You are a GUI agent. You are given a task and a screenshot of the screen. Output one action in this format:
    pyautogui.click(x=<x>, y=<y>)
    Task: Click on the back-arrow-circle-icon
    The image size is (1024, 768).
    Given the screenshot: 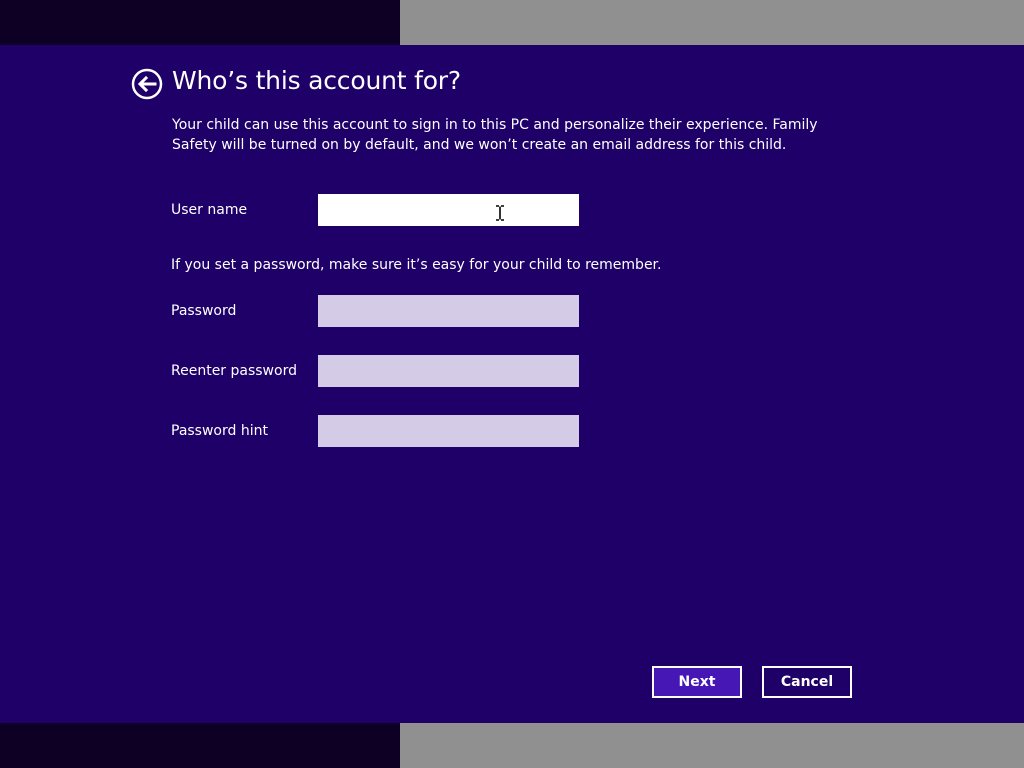 What is the action you would take?
    pyautogui.click(x=147, y=84)
    